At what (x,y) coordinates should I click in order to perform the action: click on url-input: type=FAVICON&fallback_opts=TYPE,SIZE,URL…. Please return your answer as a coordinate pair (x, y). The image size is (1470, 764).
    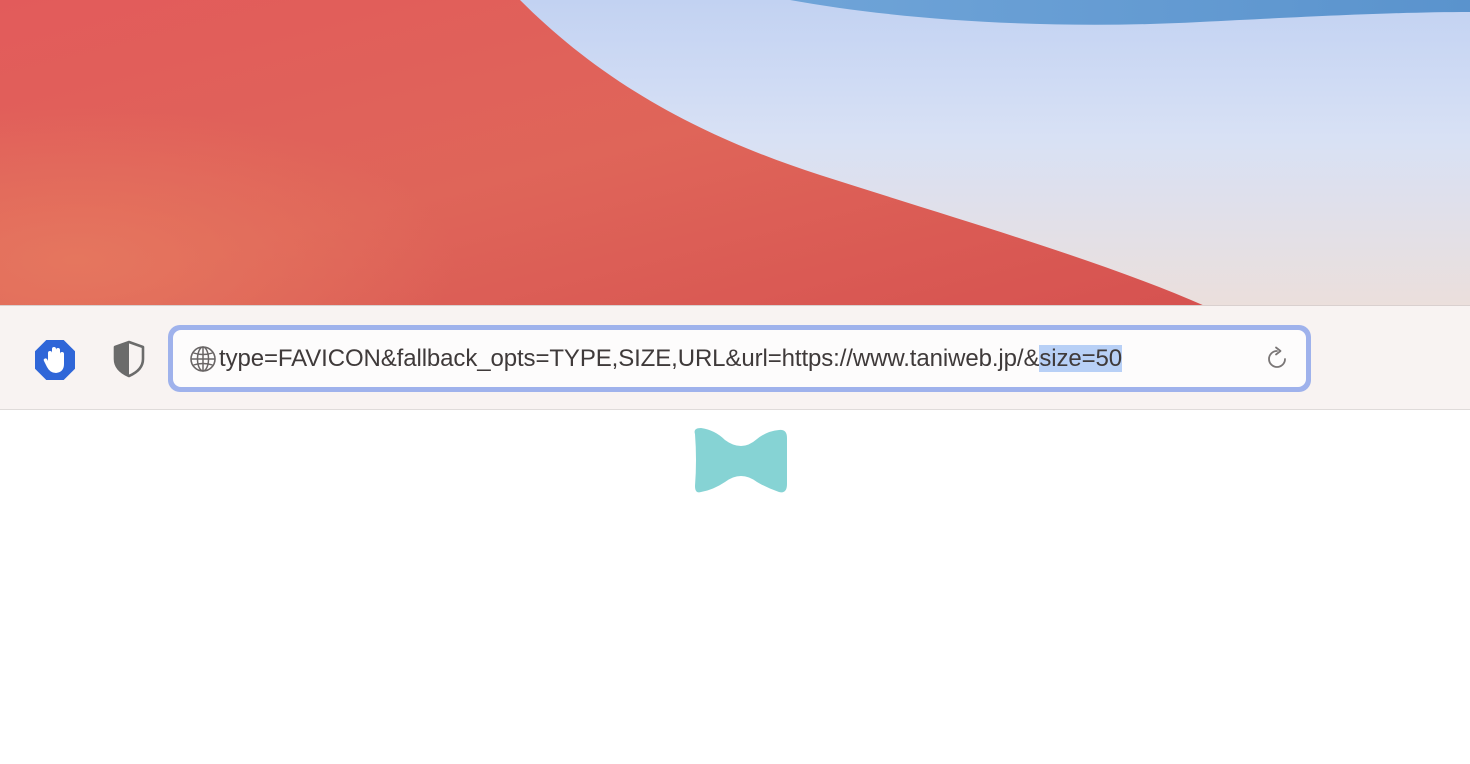
    Looking at the image, I should click on (734, 359).